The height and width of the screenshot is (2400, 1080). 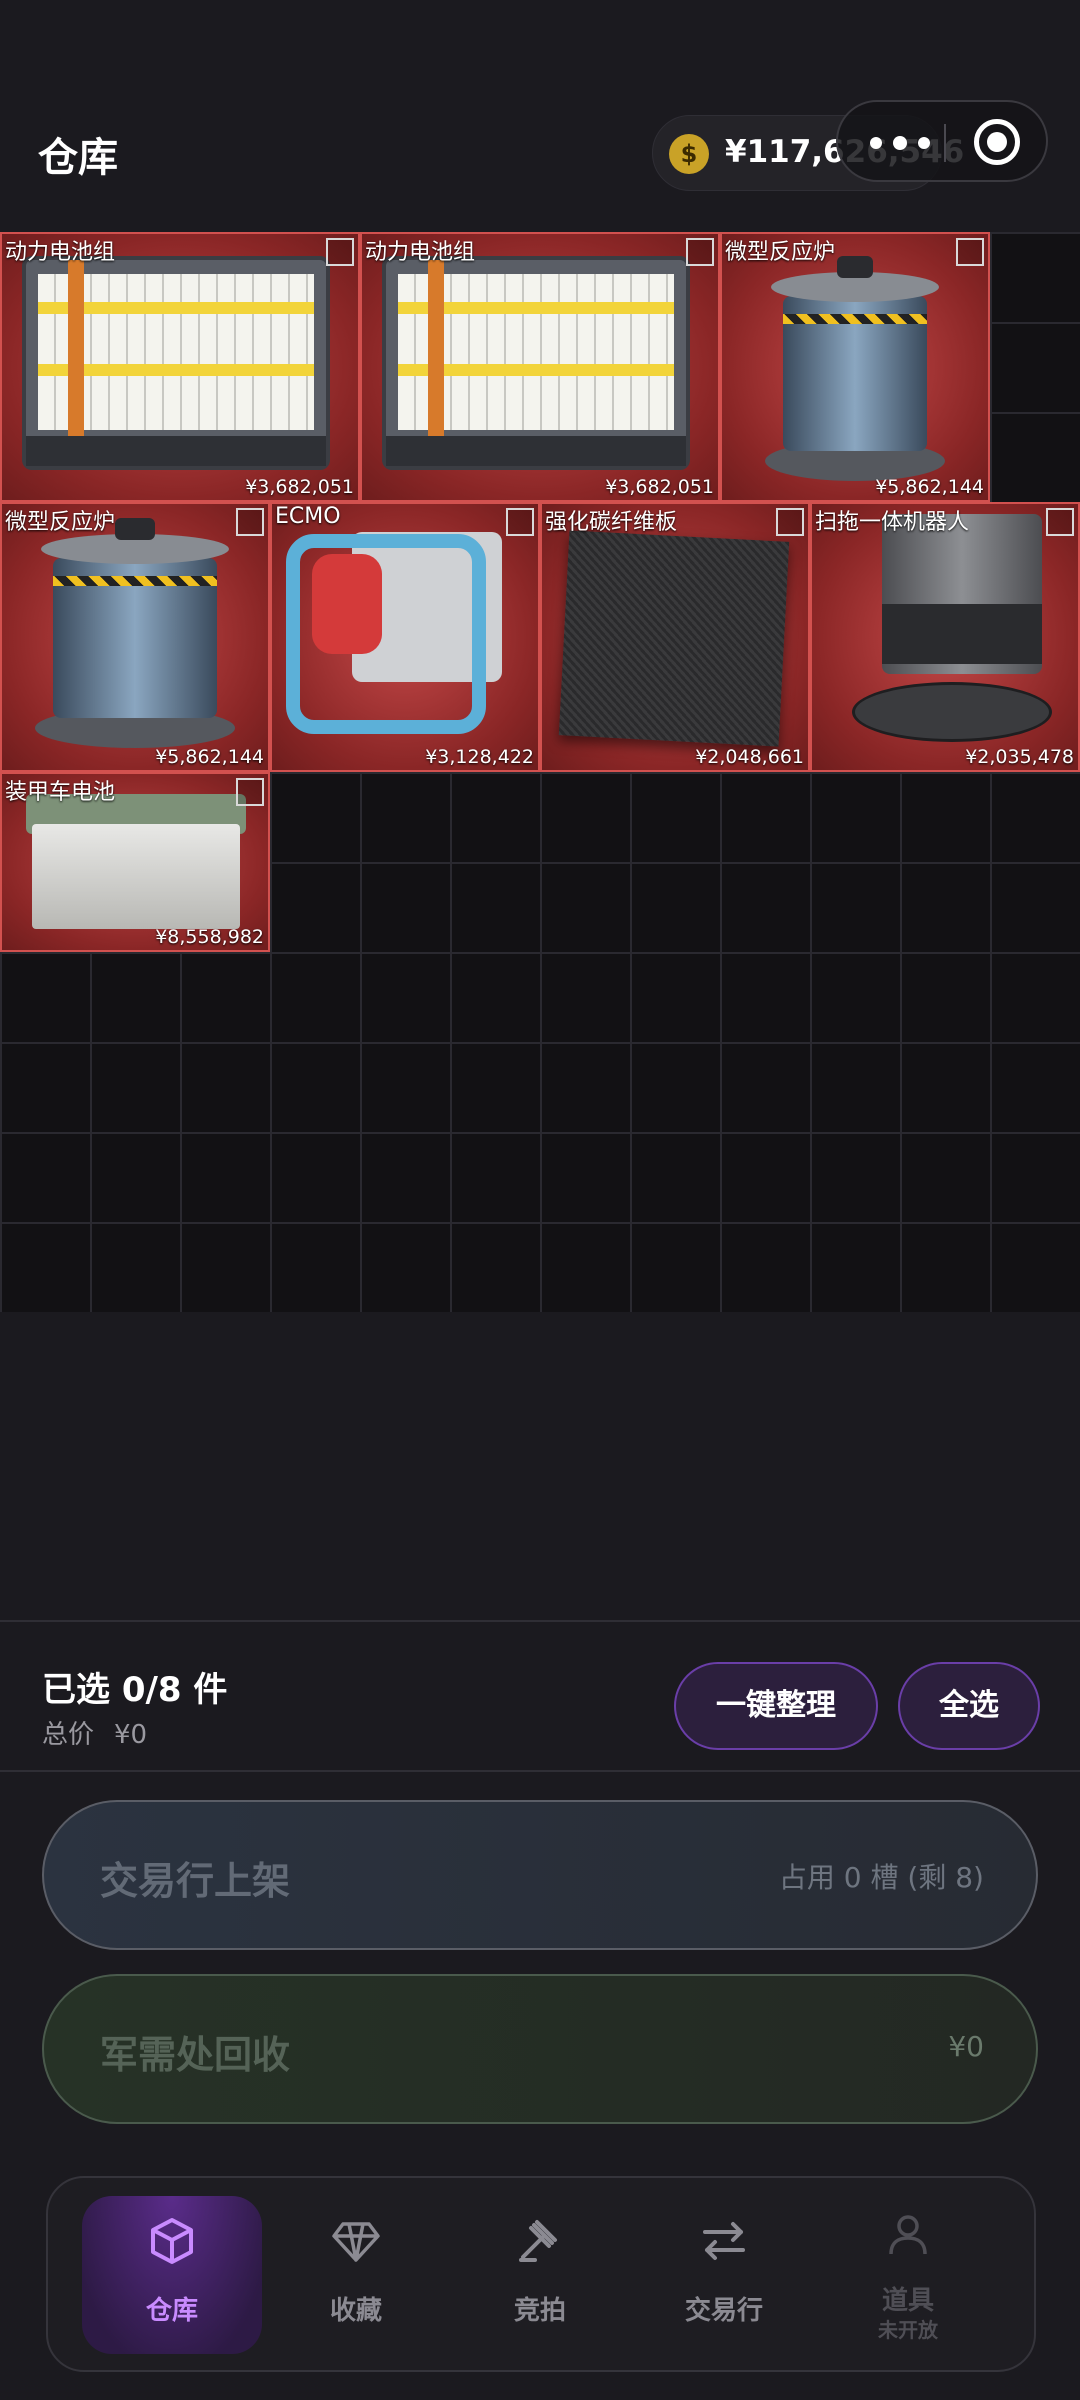 I want to click on ecmo-image, so click(x=405, y=637).